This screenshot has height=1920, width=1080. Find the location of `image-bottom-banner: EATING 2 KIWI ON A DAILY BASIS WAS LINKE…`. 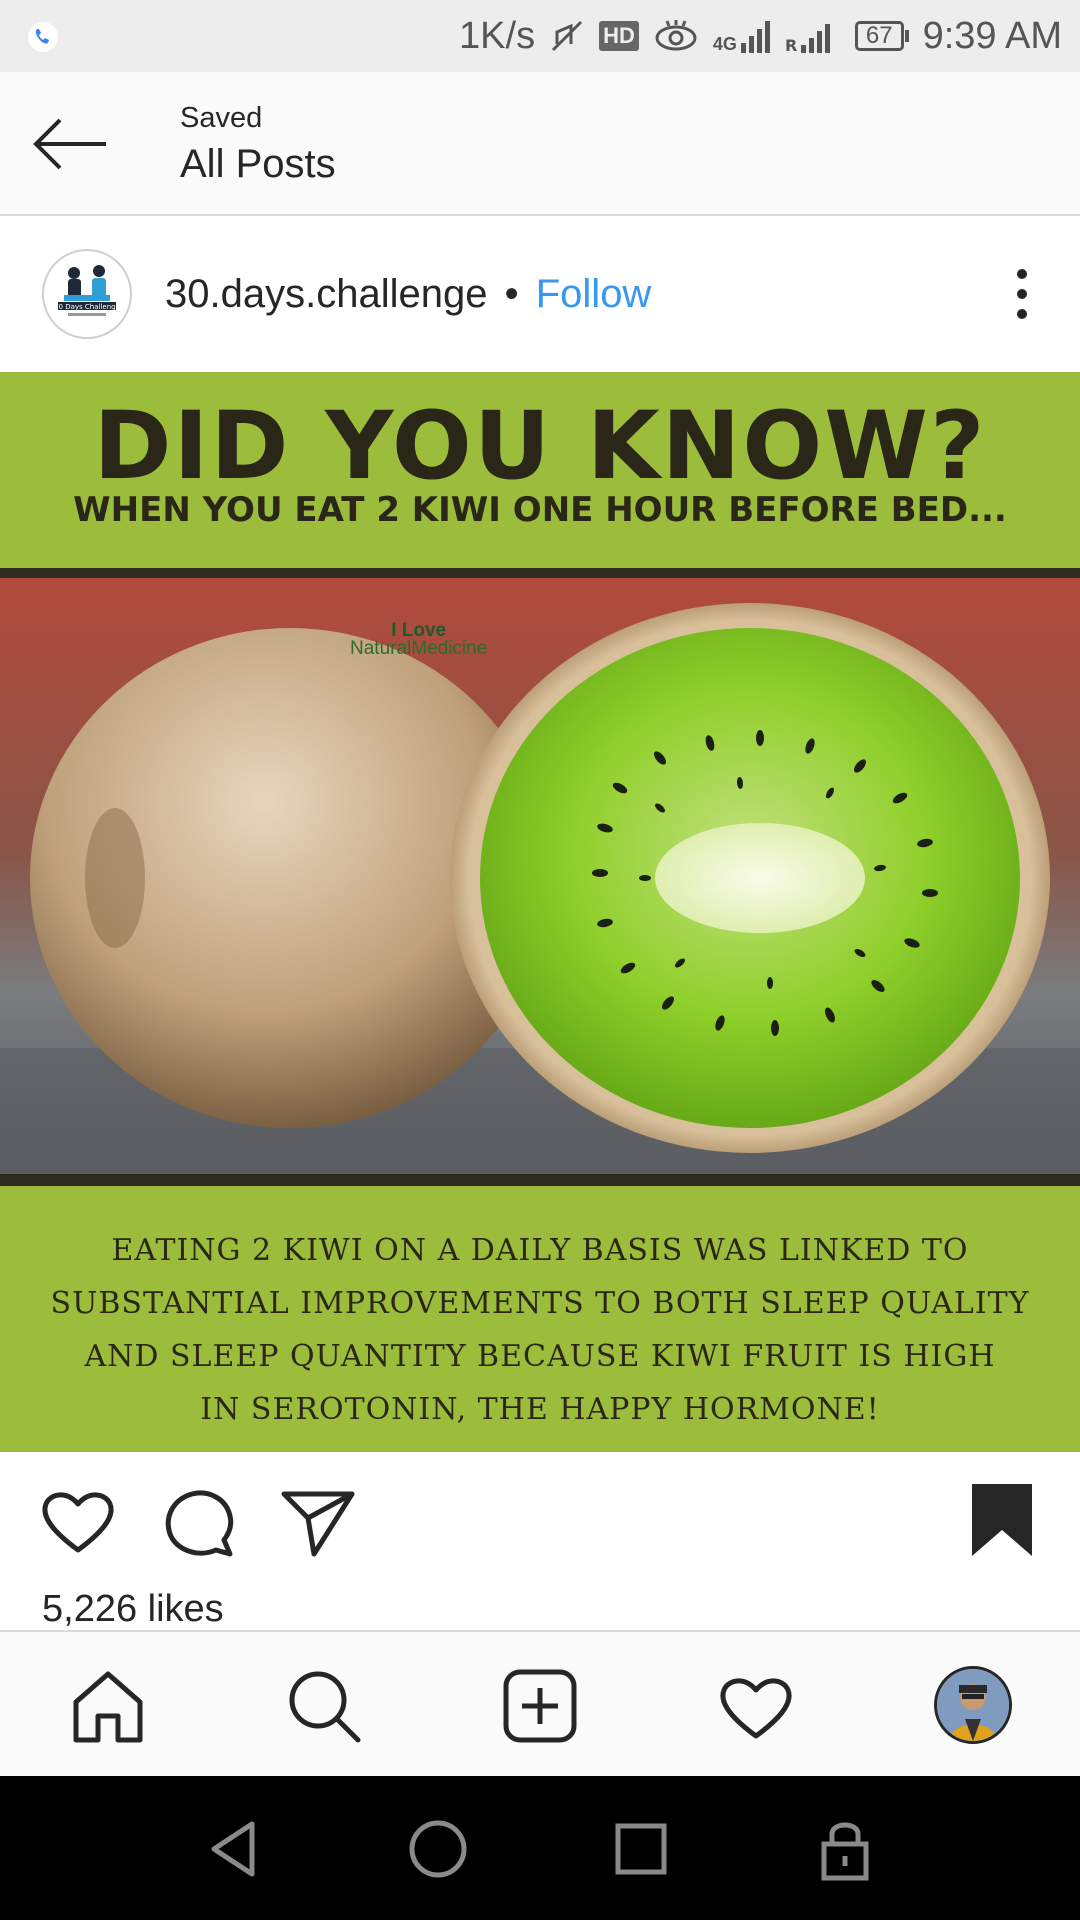

image-bottom-banner: EATING 2 KIWI ON A DAILY BASIS WAS LINKE… is located at coordinates (540, 1325).